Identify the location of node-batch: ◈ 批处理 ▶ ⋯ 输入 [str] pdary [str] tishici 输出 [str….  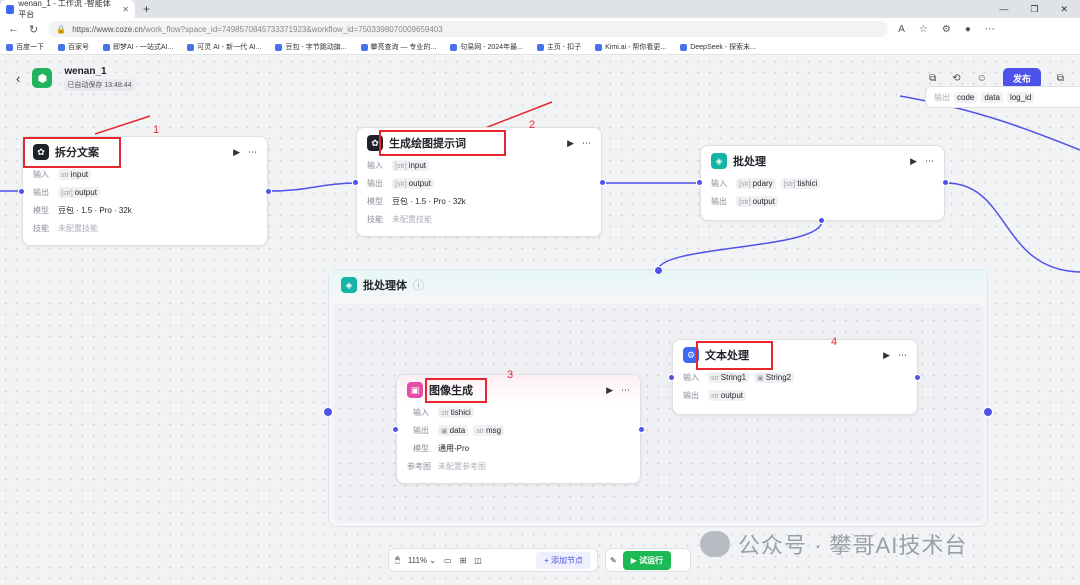
(822, 183).